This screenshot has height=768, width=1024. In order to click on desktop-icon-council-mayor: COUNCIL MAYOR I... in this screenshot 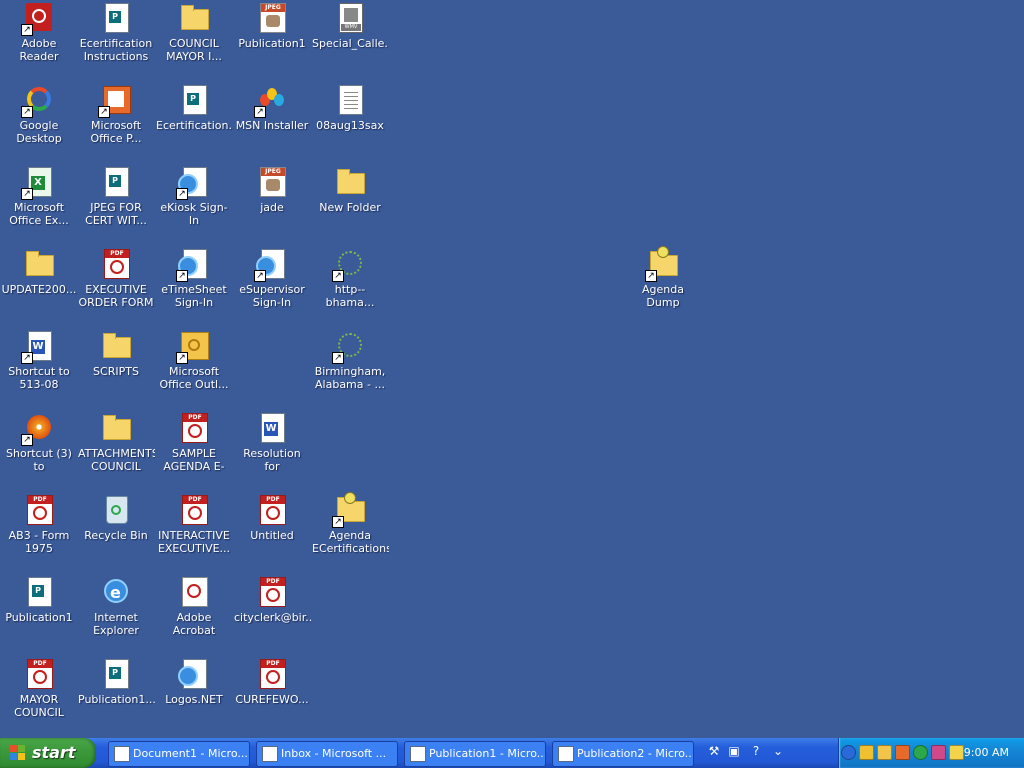, I will do `click(194, 38)`.